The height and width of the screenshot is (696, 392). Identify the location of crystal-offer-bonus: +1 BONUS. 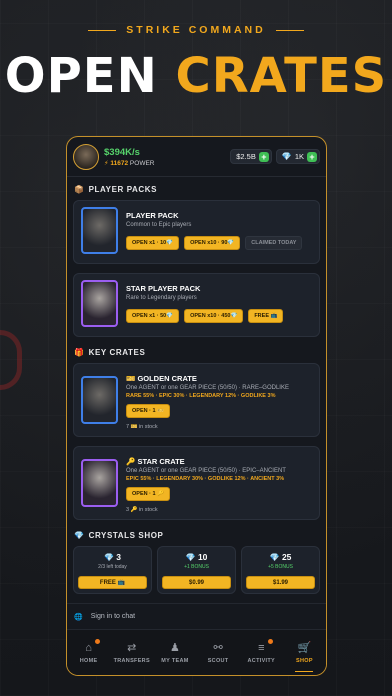
(196, 567).